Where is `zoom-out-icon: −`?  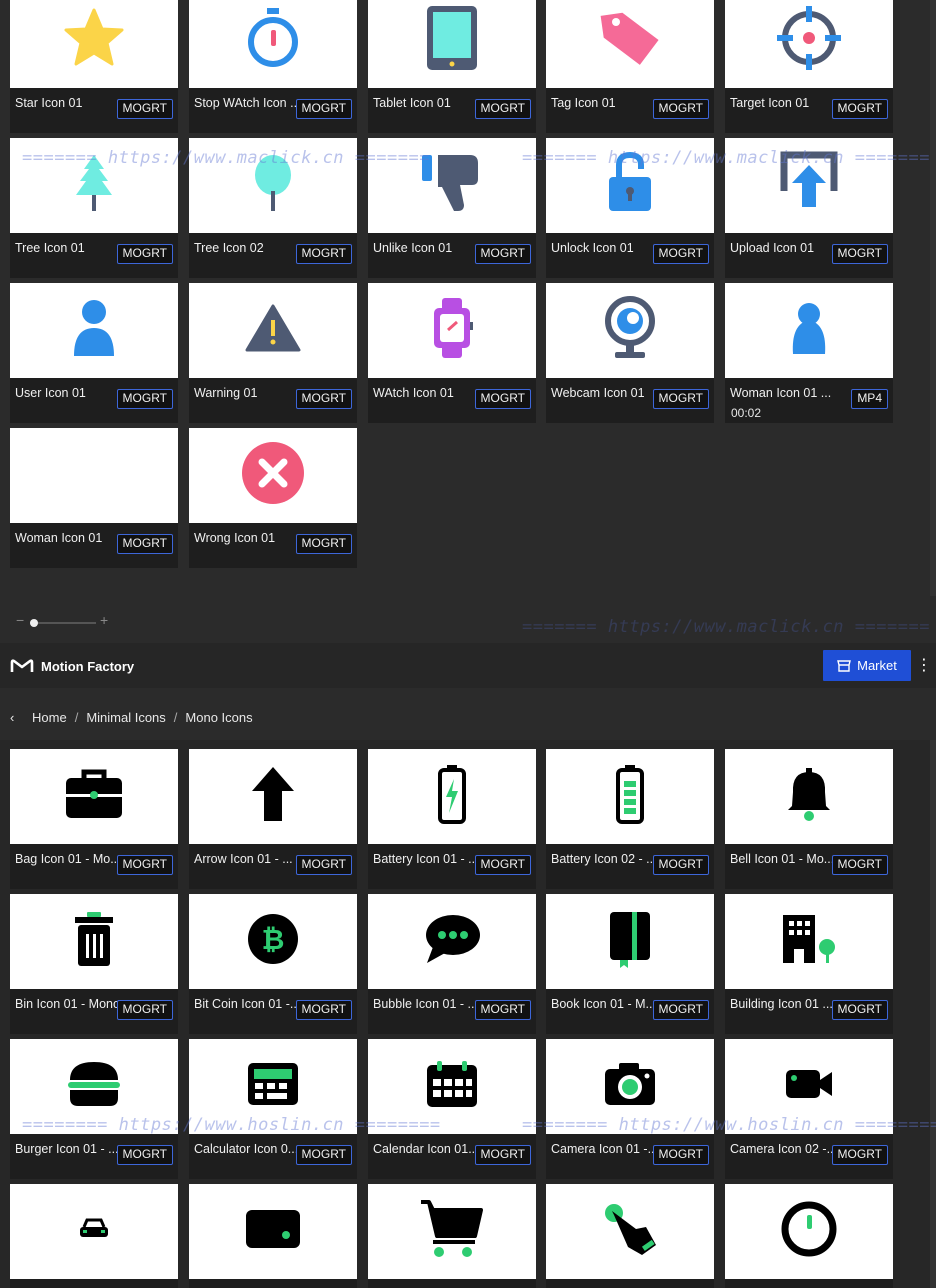
zoom-out-icon: − is located at coordinates (20, 620).